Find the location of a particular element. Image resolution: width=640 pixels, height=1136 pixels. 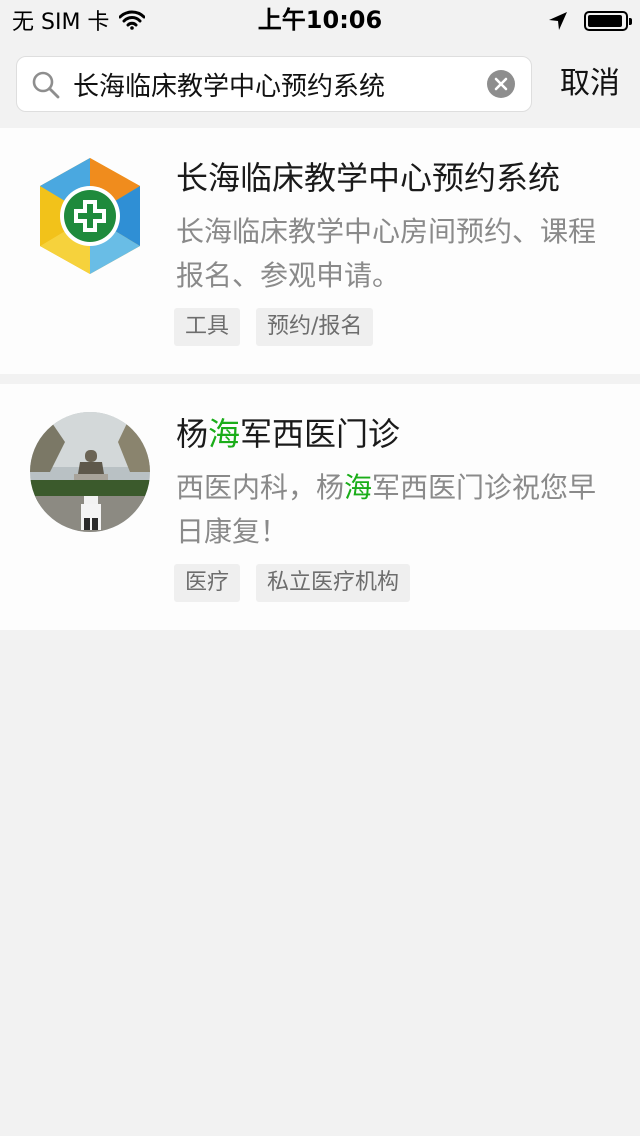

status-time: 上午10:06 is located at coordinates (320, 20).